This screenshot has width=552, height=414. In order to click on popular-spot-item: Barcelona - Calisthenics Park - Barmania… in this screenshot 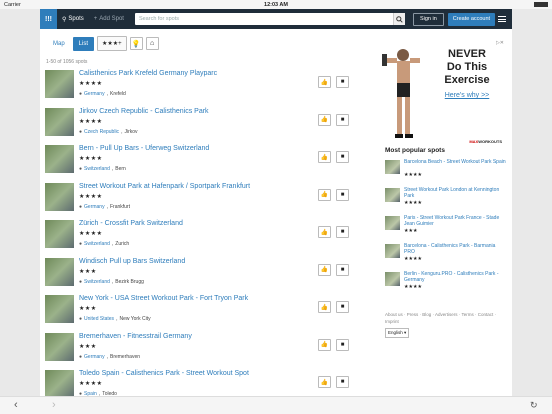, I will do `click(446, 255)`.